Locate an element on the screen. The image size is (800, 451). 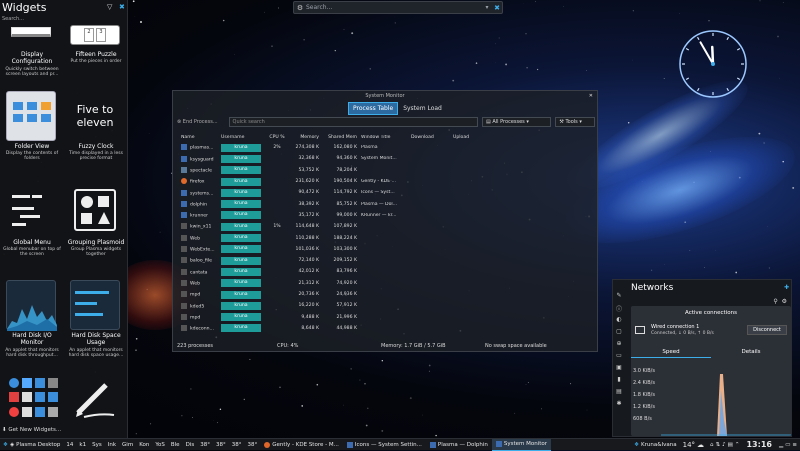
user-menu: ❖ Kruna&Ivana is located at coordinates (655, 445).